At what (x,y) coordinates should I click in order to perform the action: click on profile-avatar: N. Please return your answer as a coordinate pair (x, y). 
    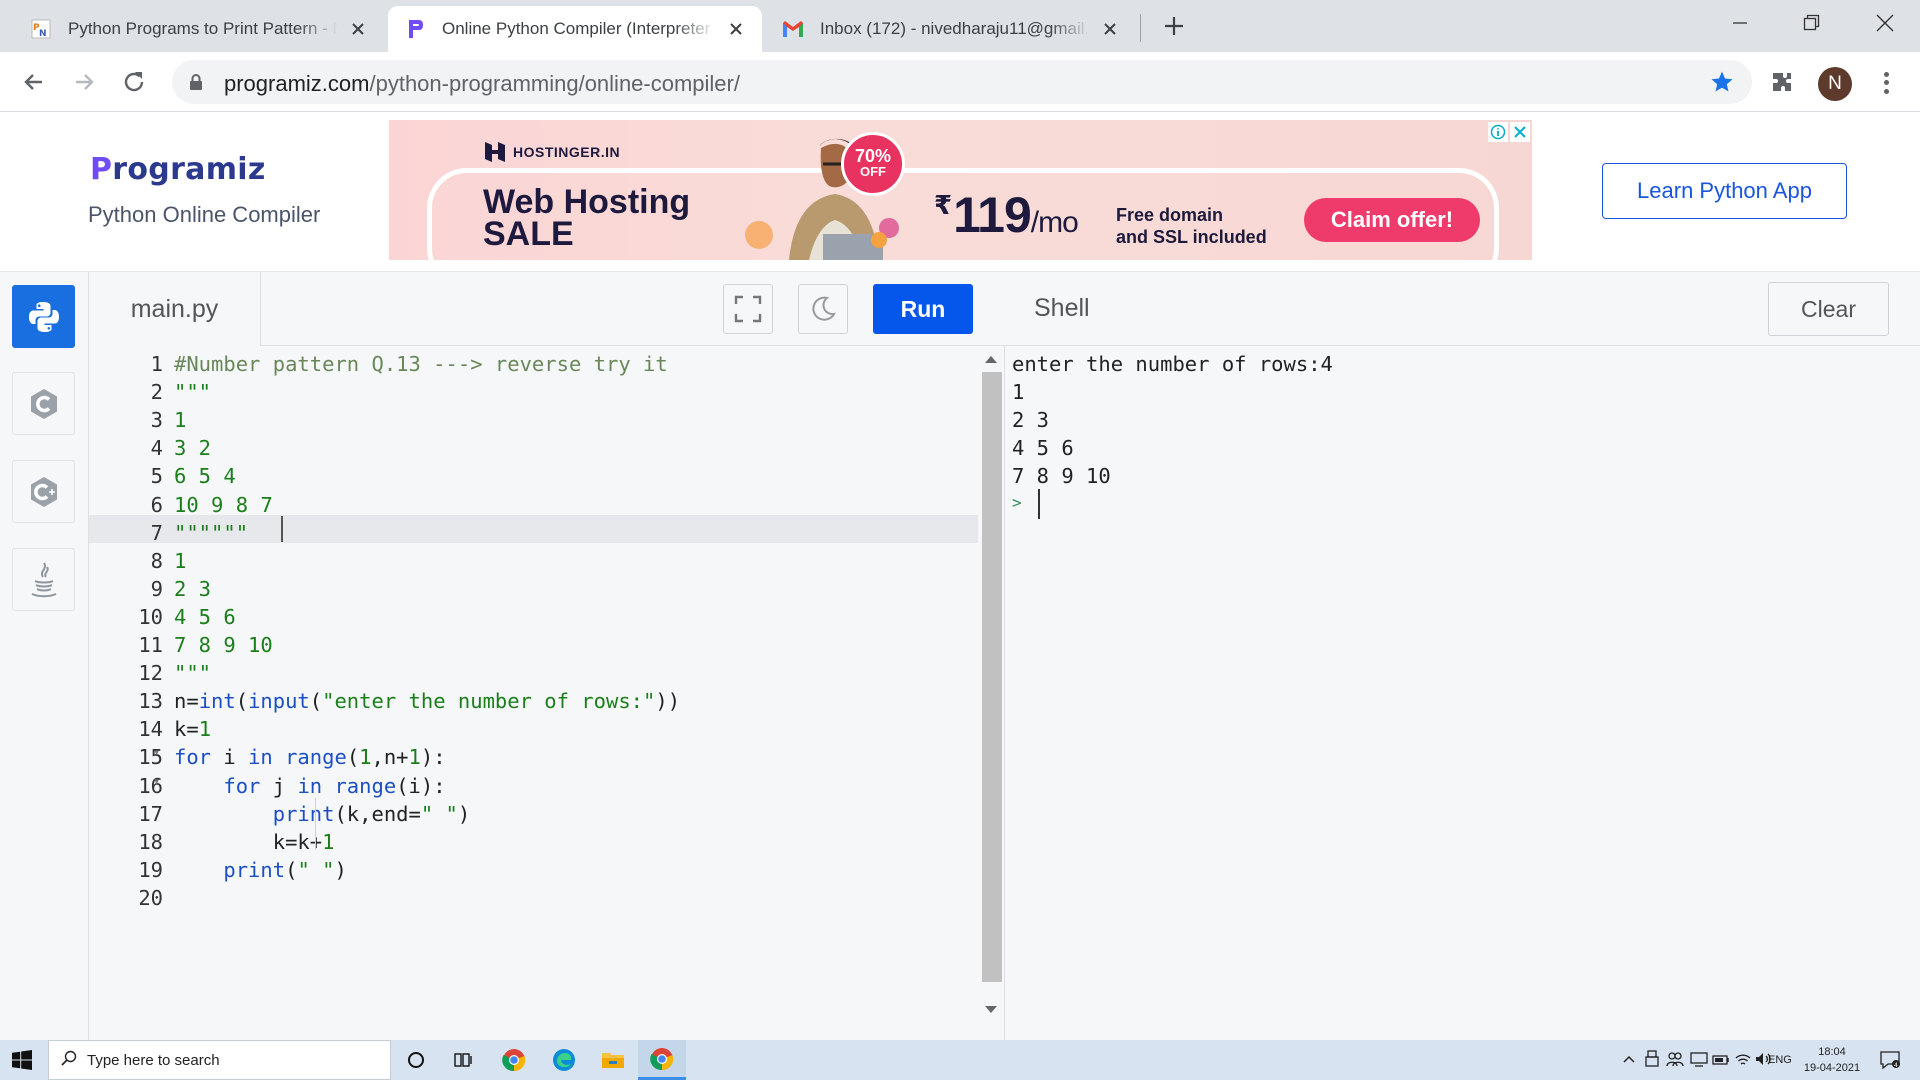
    Looking at the image, I should click on (1835, 84).